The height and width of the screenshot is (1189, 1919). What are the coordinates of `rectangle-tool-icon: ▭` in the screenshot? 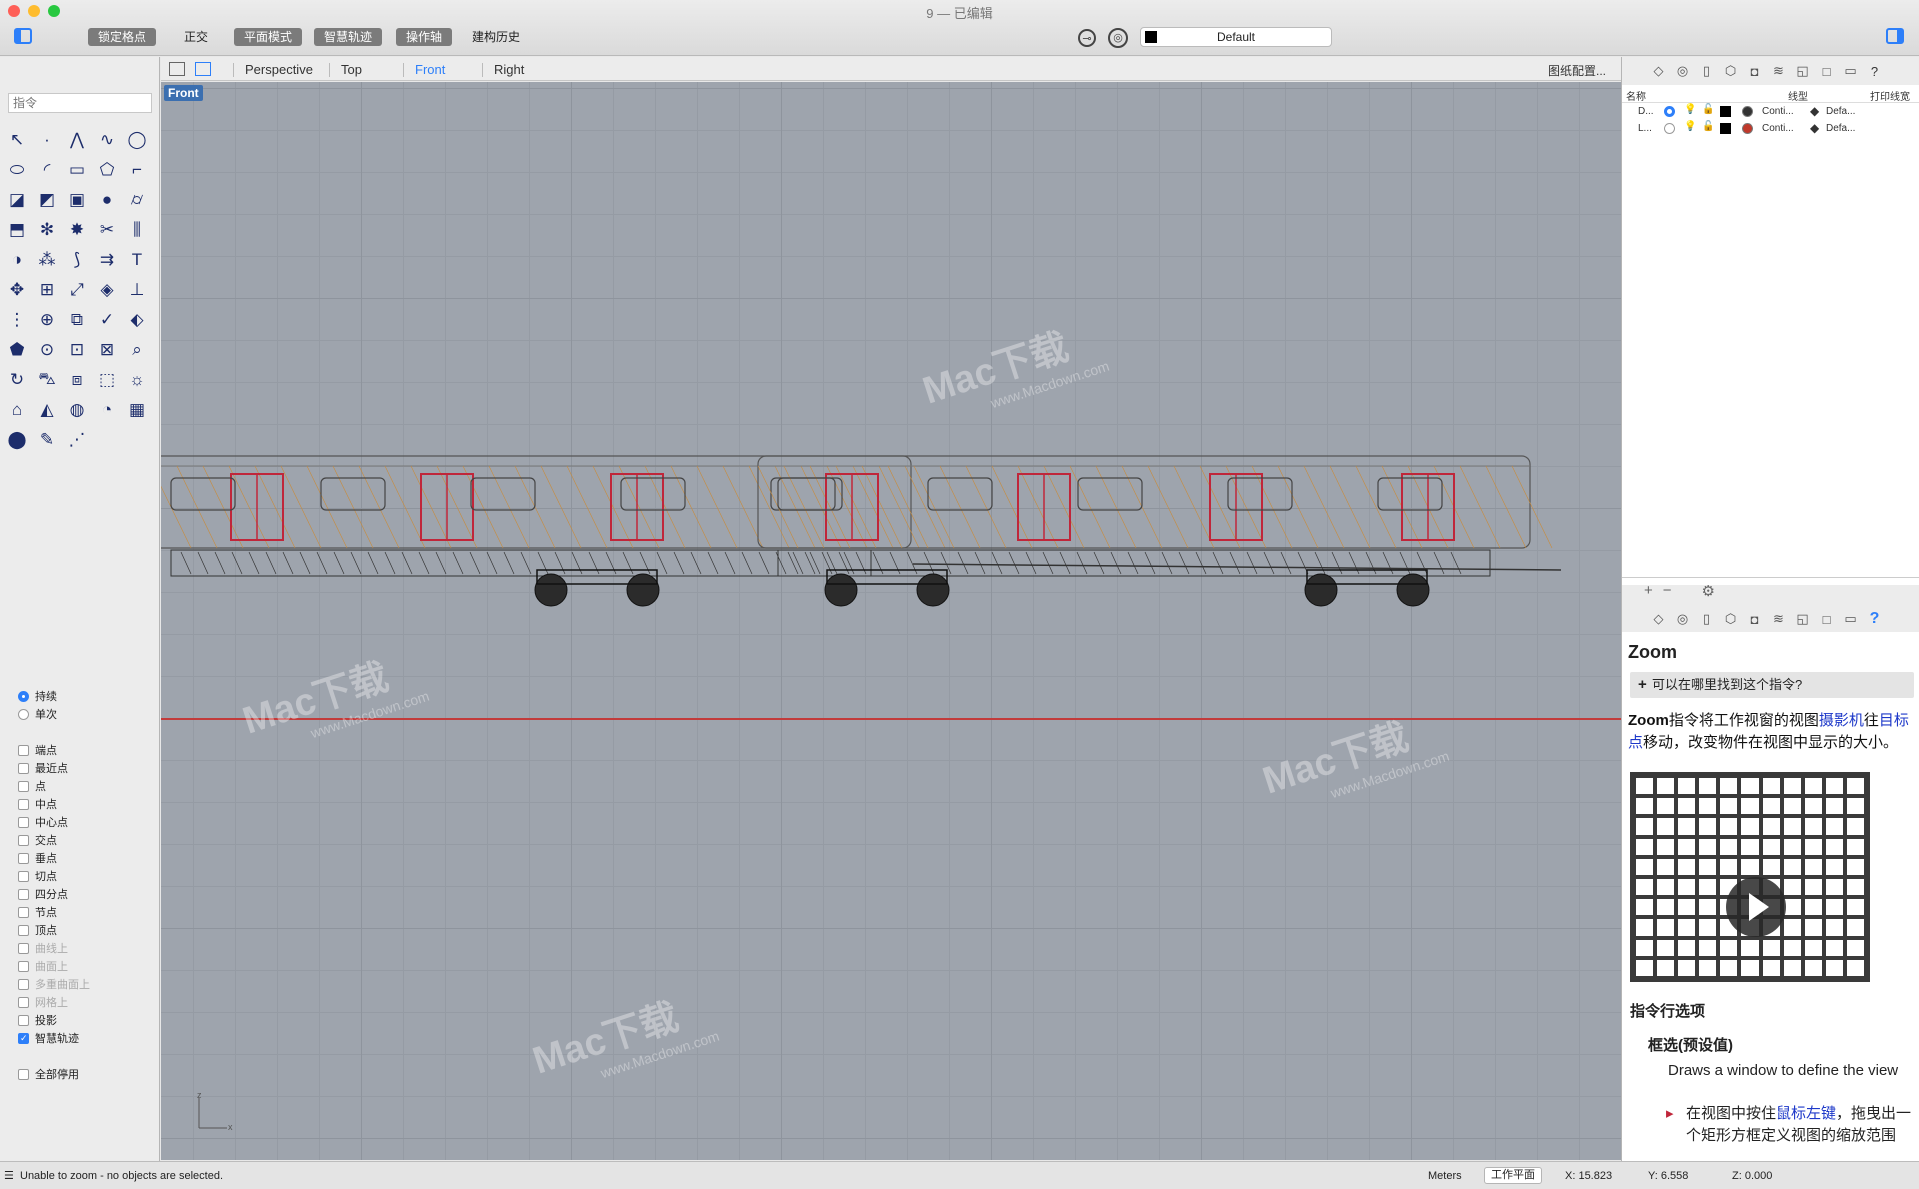 It's located at (77, 170).